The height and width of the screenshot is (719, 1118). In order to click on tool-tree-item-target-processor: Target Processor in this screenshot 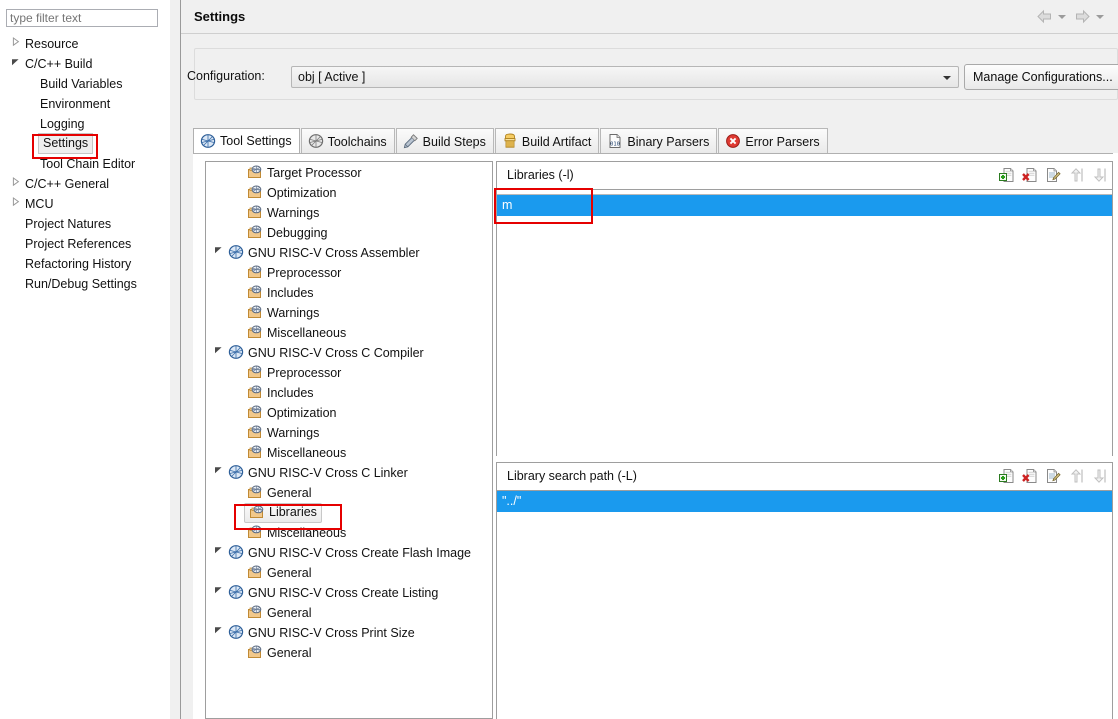, I will do `click(349, 172)`.